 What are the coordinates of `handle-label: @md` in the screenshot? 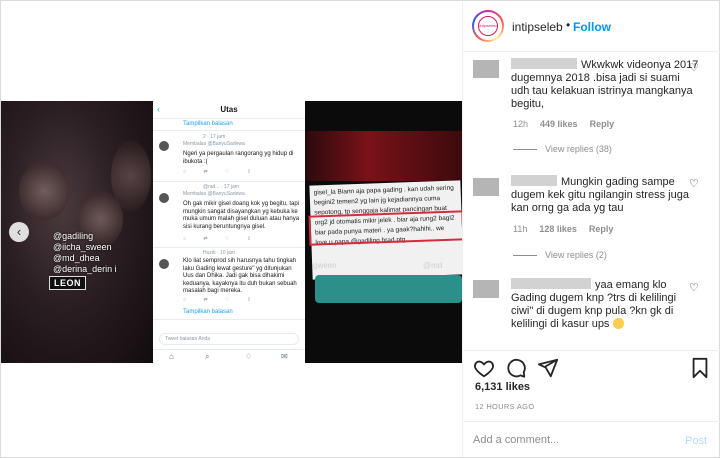 It's located at (433, 265).